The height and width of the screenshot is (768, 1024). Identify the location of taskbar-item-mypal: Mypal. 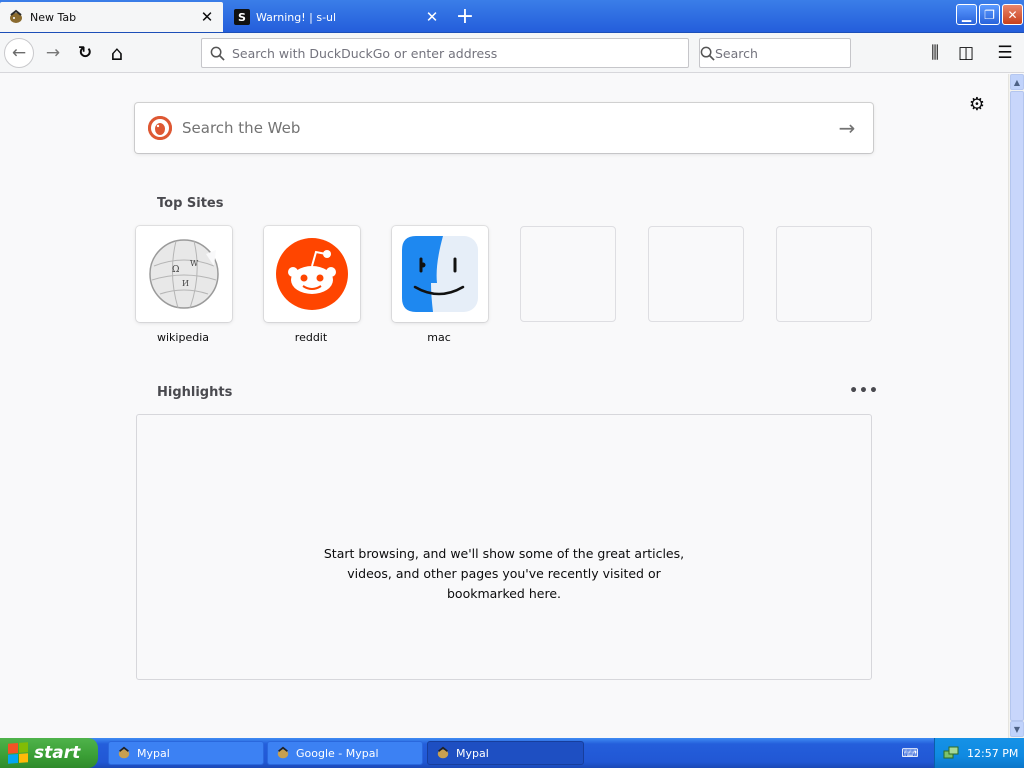
(186, 753).